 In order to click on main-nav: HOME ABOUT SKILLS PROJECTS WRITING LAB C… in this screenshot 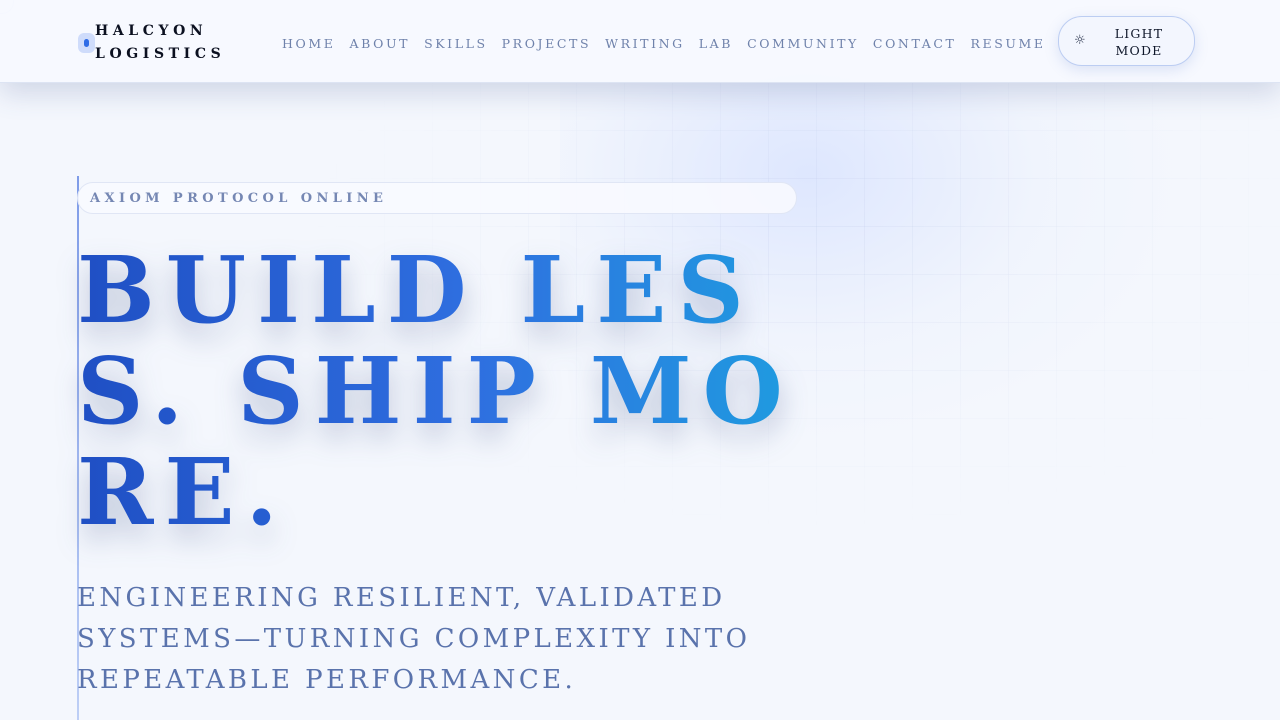, I will do `click(671, 43)`.